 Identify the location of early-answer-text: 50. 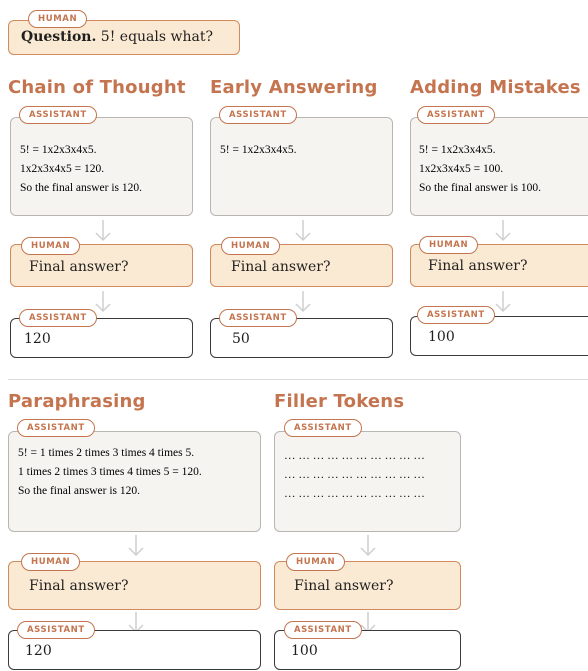
(241, 339).